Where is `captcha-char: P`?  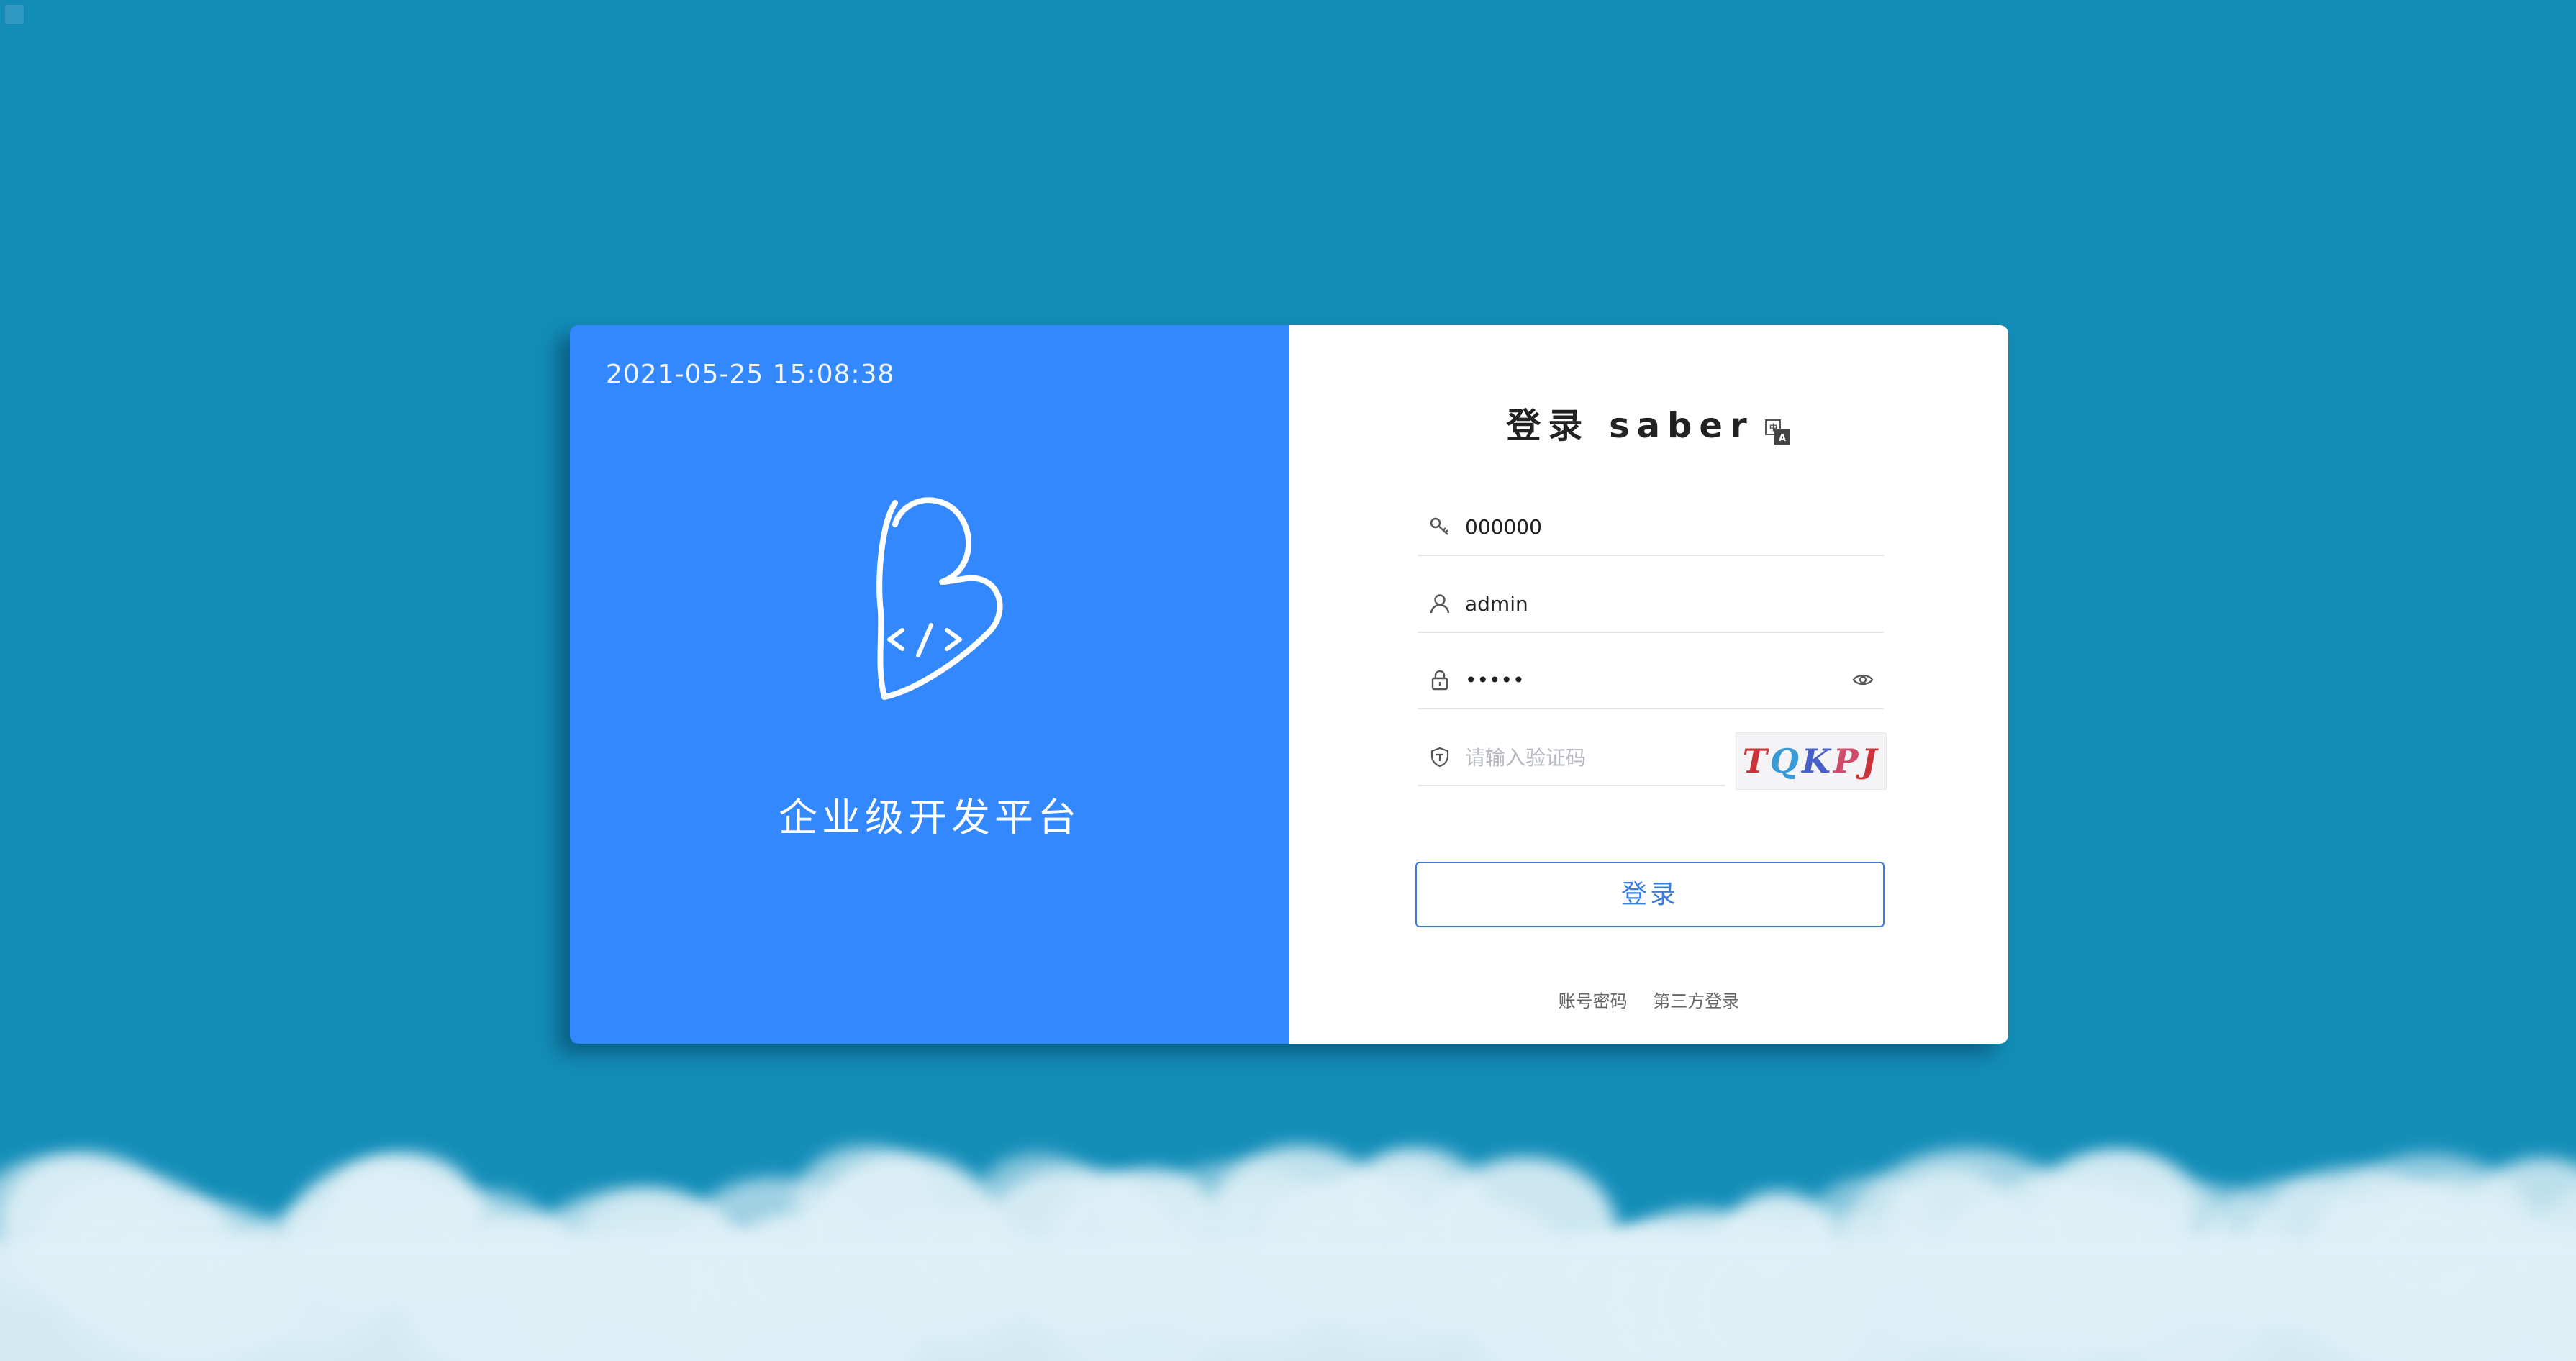 captcha-char: P is located at coordinates (1847, 761).